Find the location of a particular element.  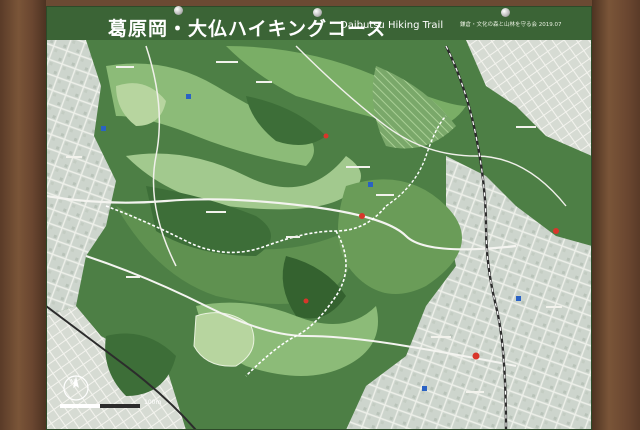

credit-text: 鎌倉・文化の森と山林を守る会 is located at coordinates (499, 25).